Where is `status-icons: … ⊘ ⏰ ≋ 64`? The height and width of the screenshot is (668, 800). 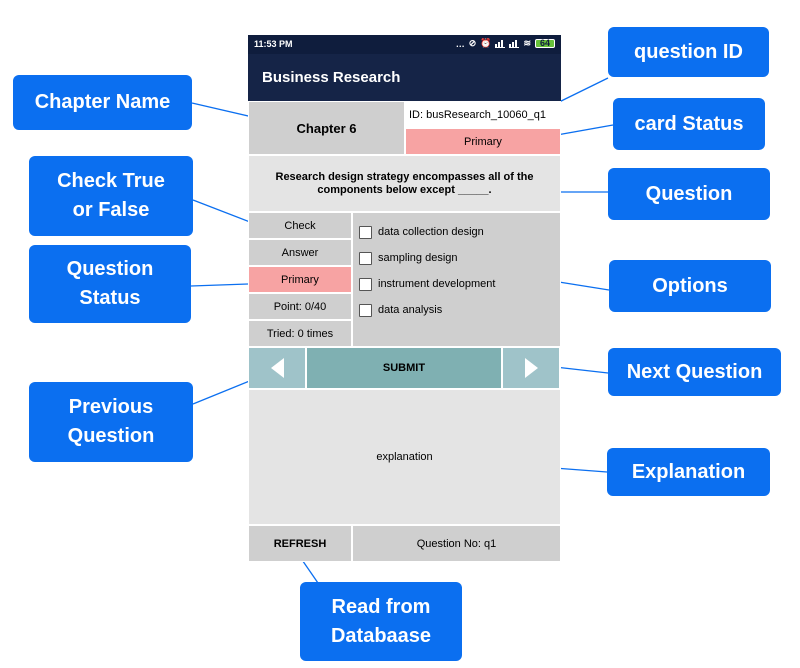 status-icons: … ⊘ ⏰ ≋ 64 is located at coordinates (505, 43).